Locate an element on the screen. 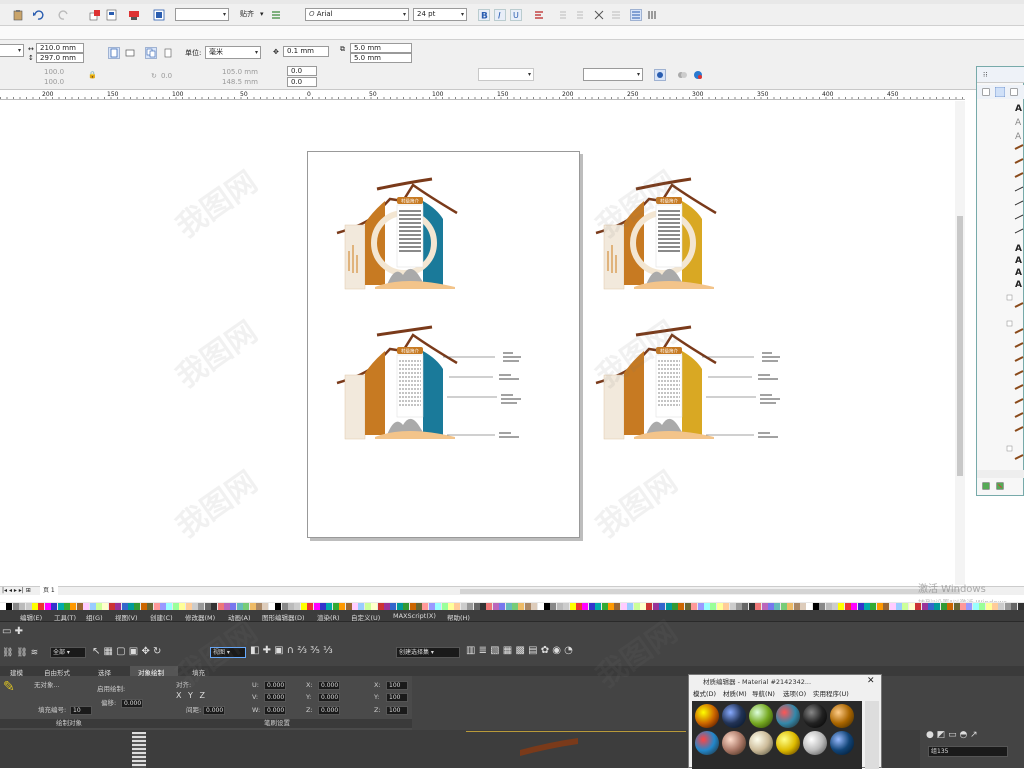 This screenshot has width=1024, height=769. text-properties-icon is located at coordinates (599, 15).